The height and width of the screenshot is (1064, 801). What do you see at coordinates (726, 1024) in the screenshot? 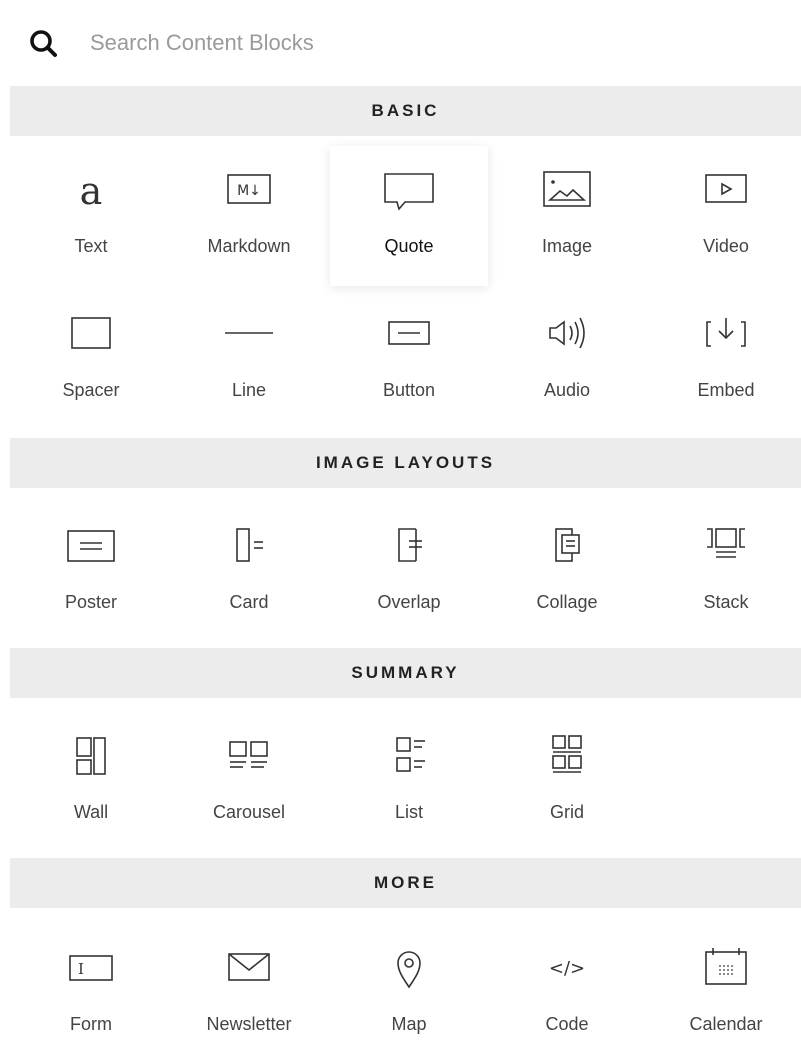
I see `block-label: Calendar` at bounding box center [726, 1024].